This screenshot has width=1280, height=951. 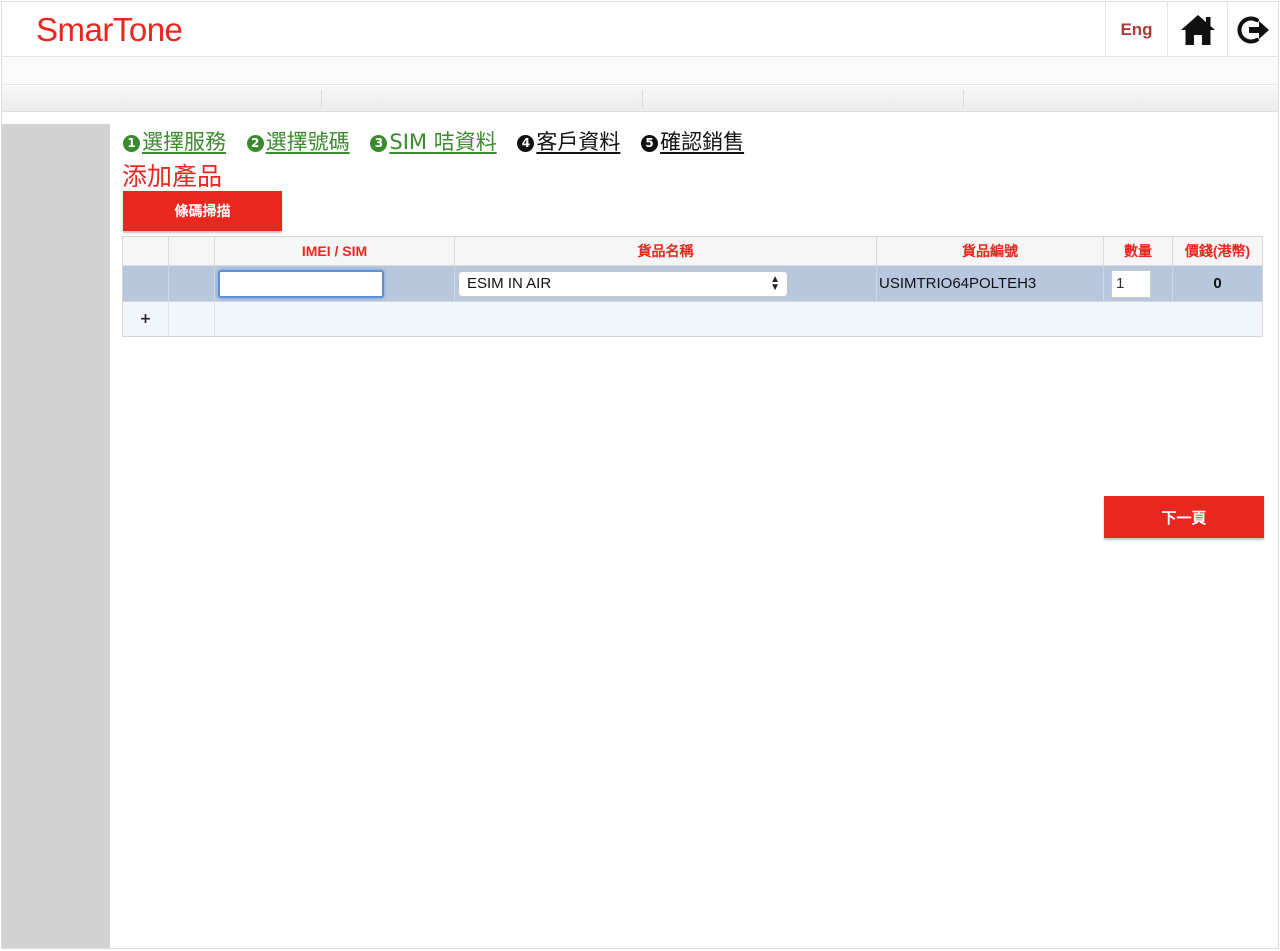 What do you see at coordinates (509, 283) in the screenshot?
I see `product-name-selected-value: ESIM IN AIR` at bounding box center [509, 283].